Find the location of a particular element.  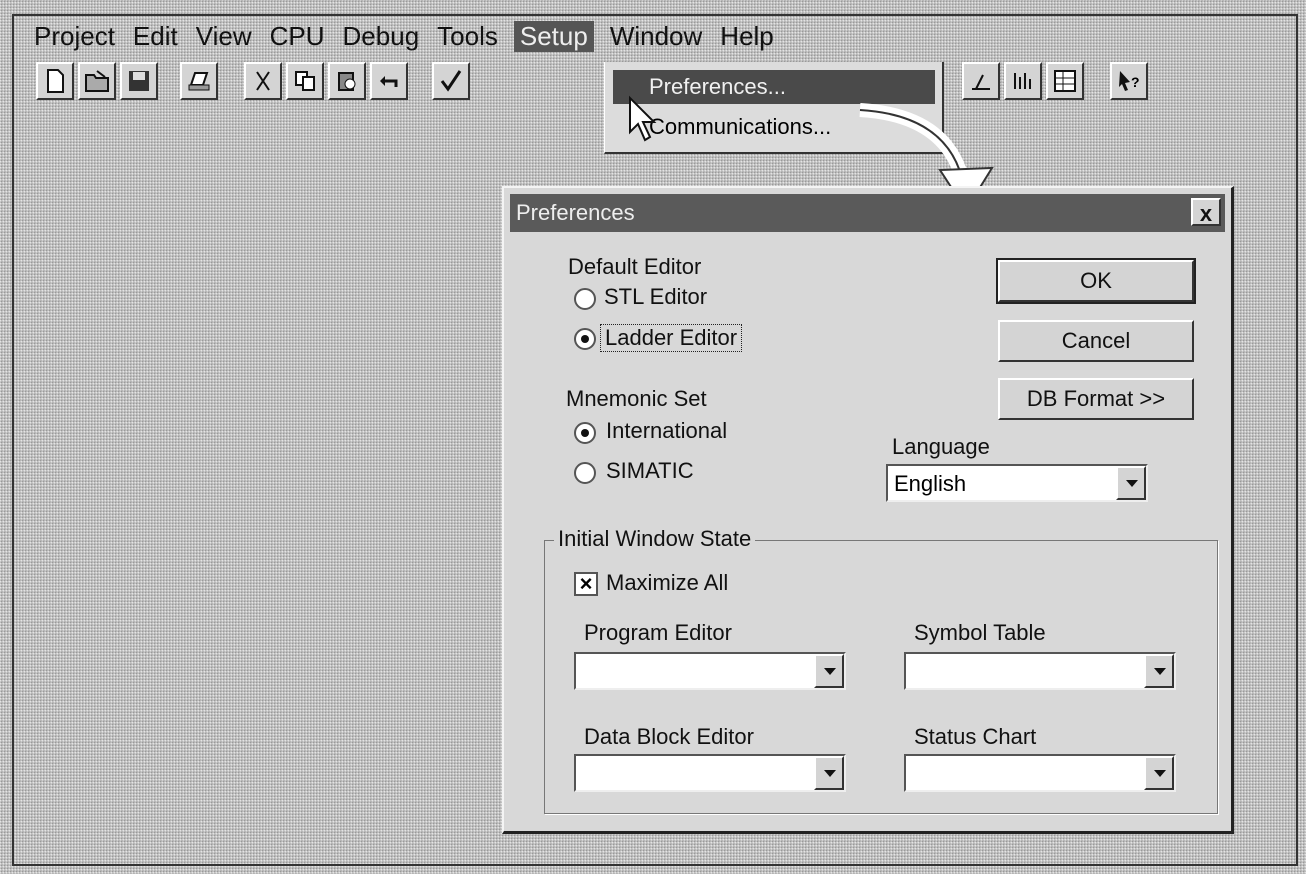

status-chart-select is located at coordinates (1040, 773).